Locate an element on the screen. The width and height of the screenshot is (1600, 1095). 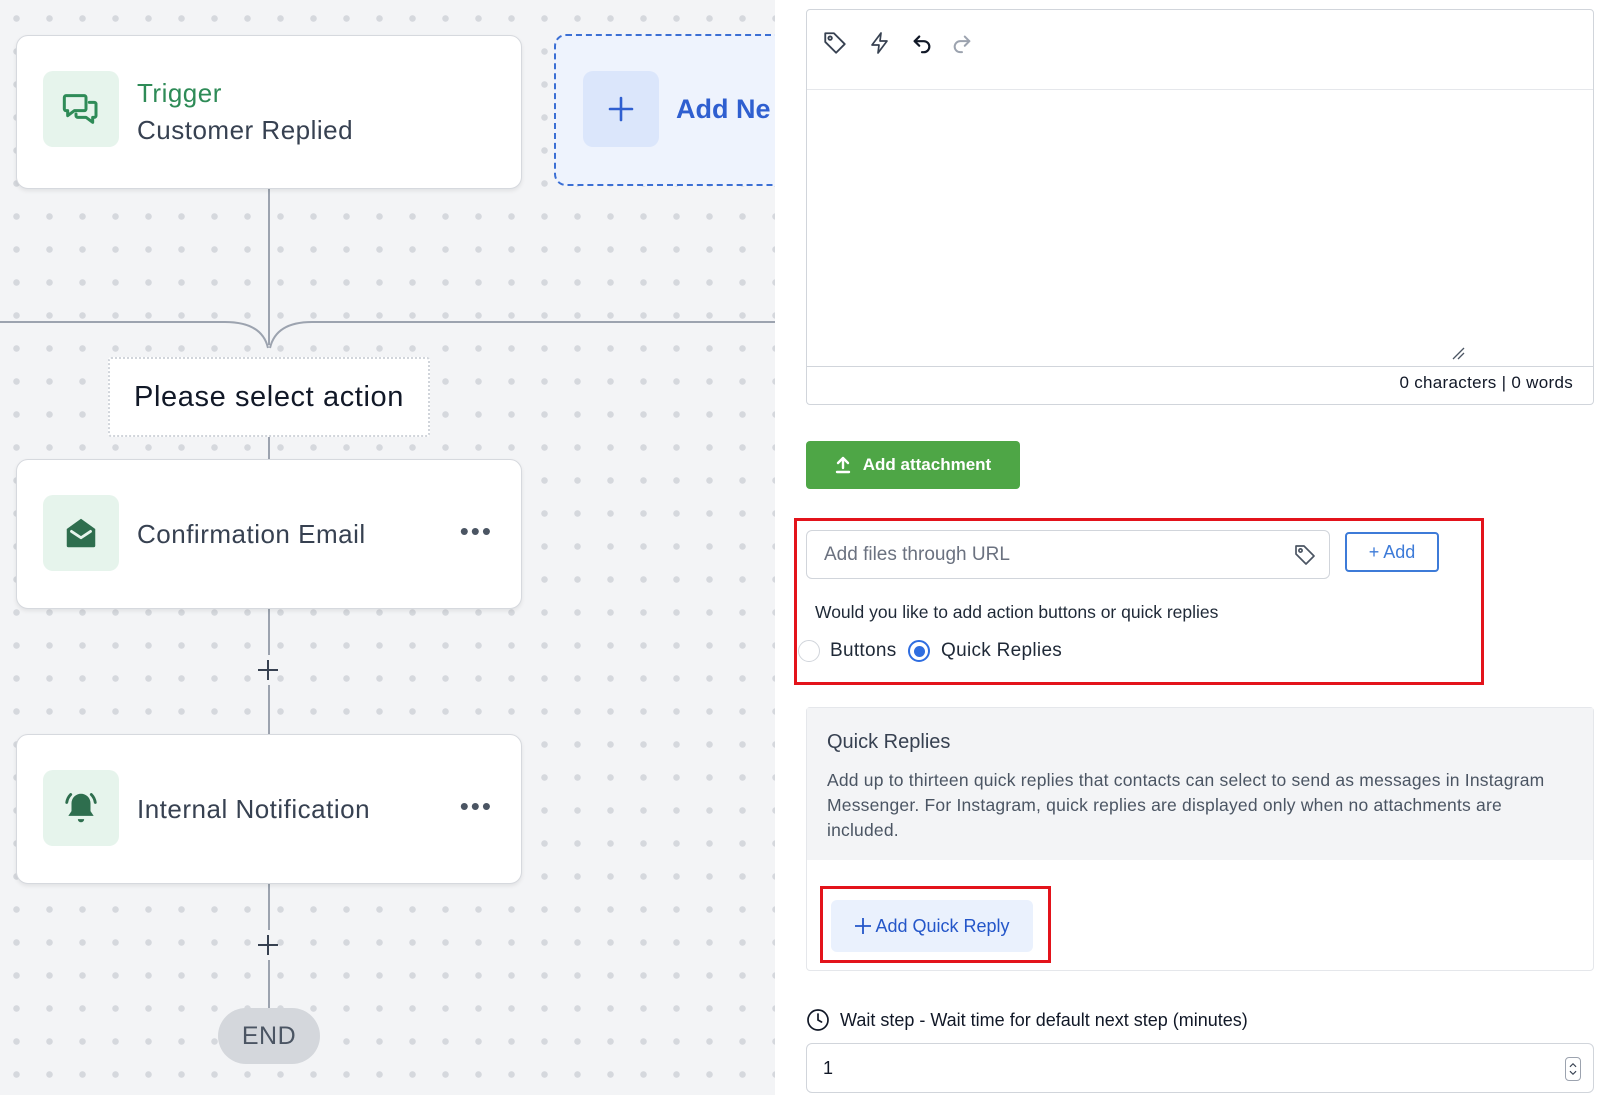
step-title: Internal Notification is located at coordinates (254, 809).